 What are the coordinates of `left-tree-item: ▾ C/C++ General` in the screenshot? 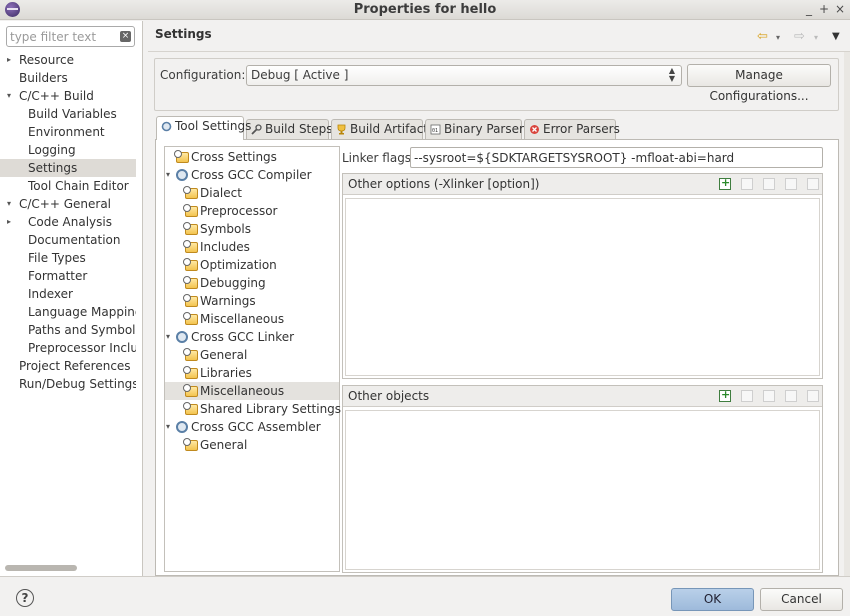 It's located at (68, 204).